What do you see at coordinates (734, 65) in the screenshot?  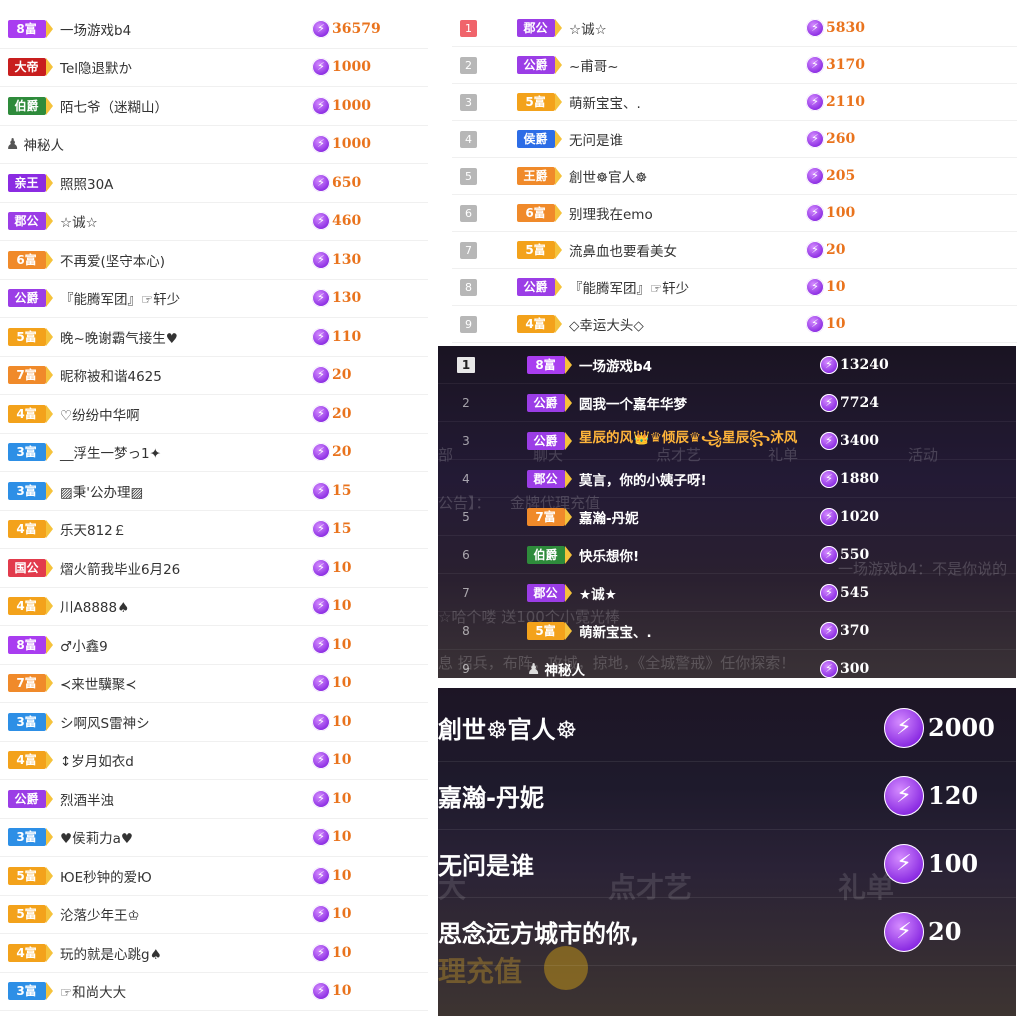 I see `ranking-row: 2 公爵 ~甫哥~ 3170` at bounding box center [734, 65].